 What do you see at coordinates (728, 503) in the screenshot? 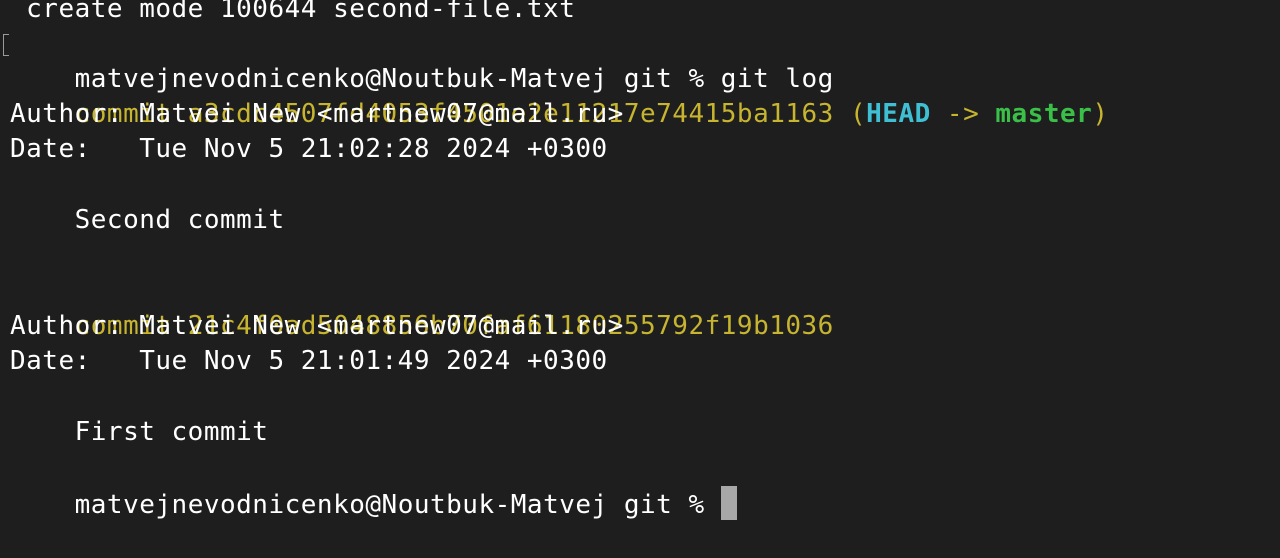
I see `text-cursor` at bounding box center [728, 503].